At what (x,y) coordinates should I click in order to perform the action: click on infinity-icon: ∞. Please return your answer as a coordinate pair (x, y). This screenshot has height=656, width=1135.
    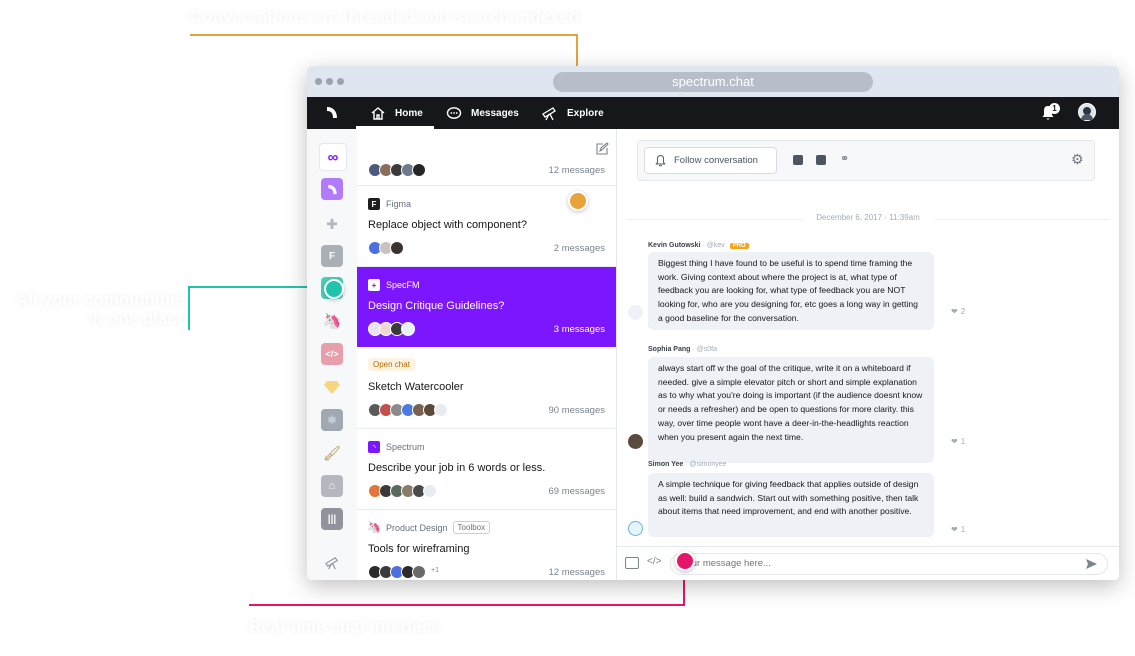
    Looking at the image, I should click on (333, 157).